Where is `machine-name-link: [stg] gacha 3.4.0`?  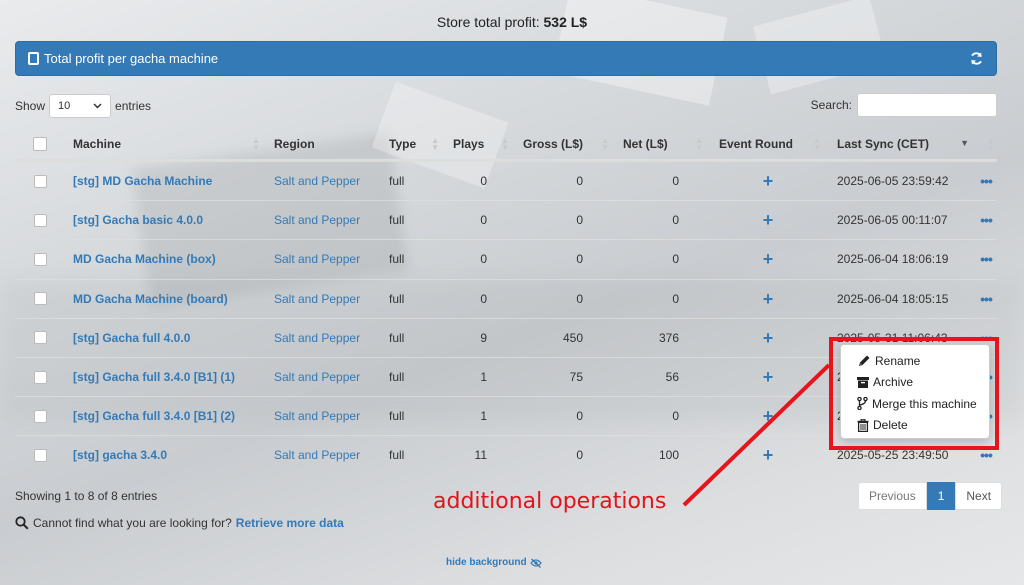 machine-name-link: [stg] gacha 3.4.0 is located at coordinates (120, 455).